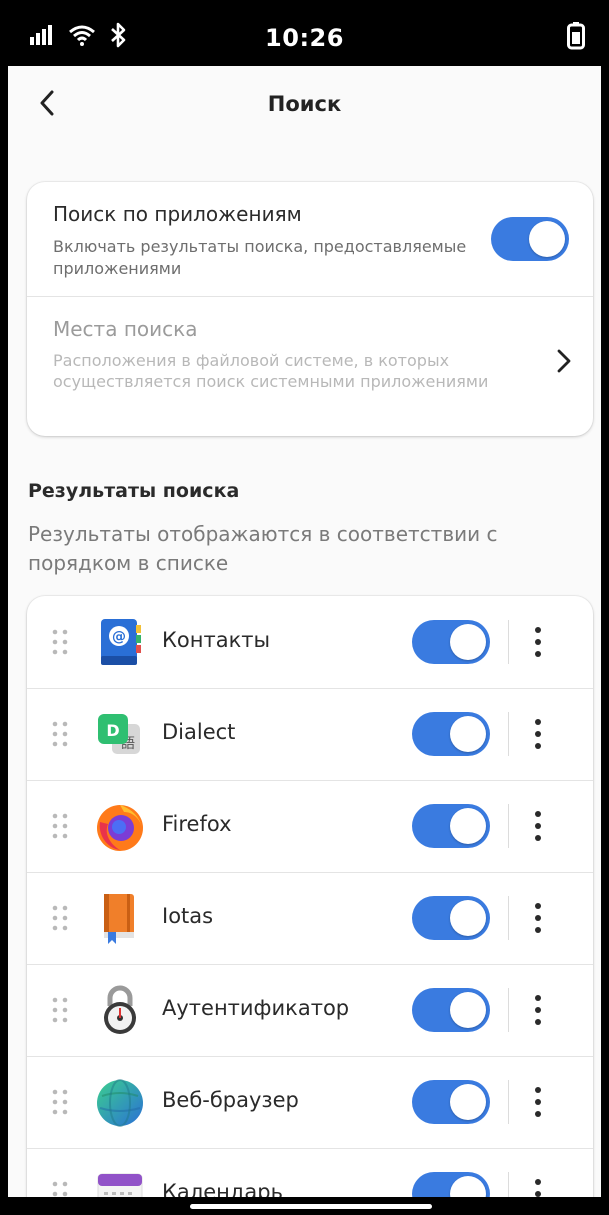 Image resolution: width=609 pixels, height=1215 pixels. I want to click on gesture-bar, so click(304, 1206).